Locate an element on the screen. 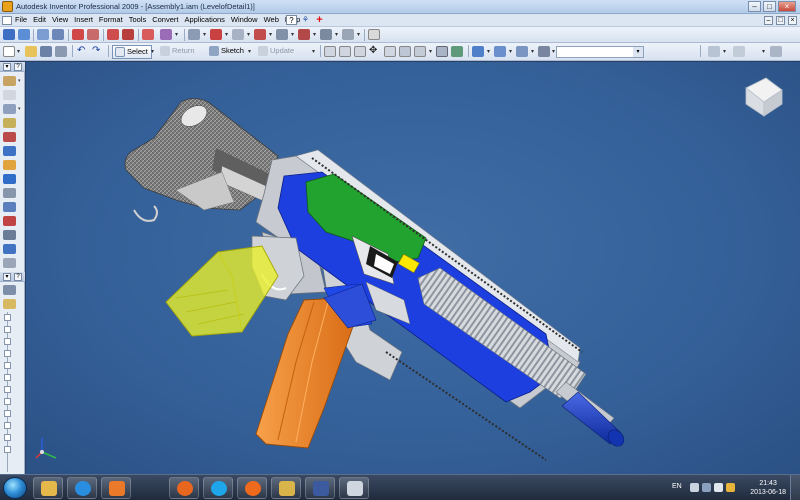 The image size is (800, 500). parameters-tool-icon is located at coordinates (9, 263).